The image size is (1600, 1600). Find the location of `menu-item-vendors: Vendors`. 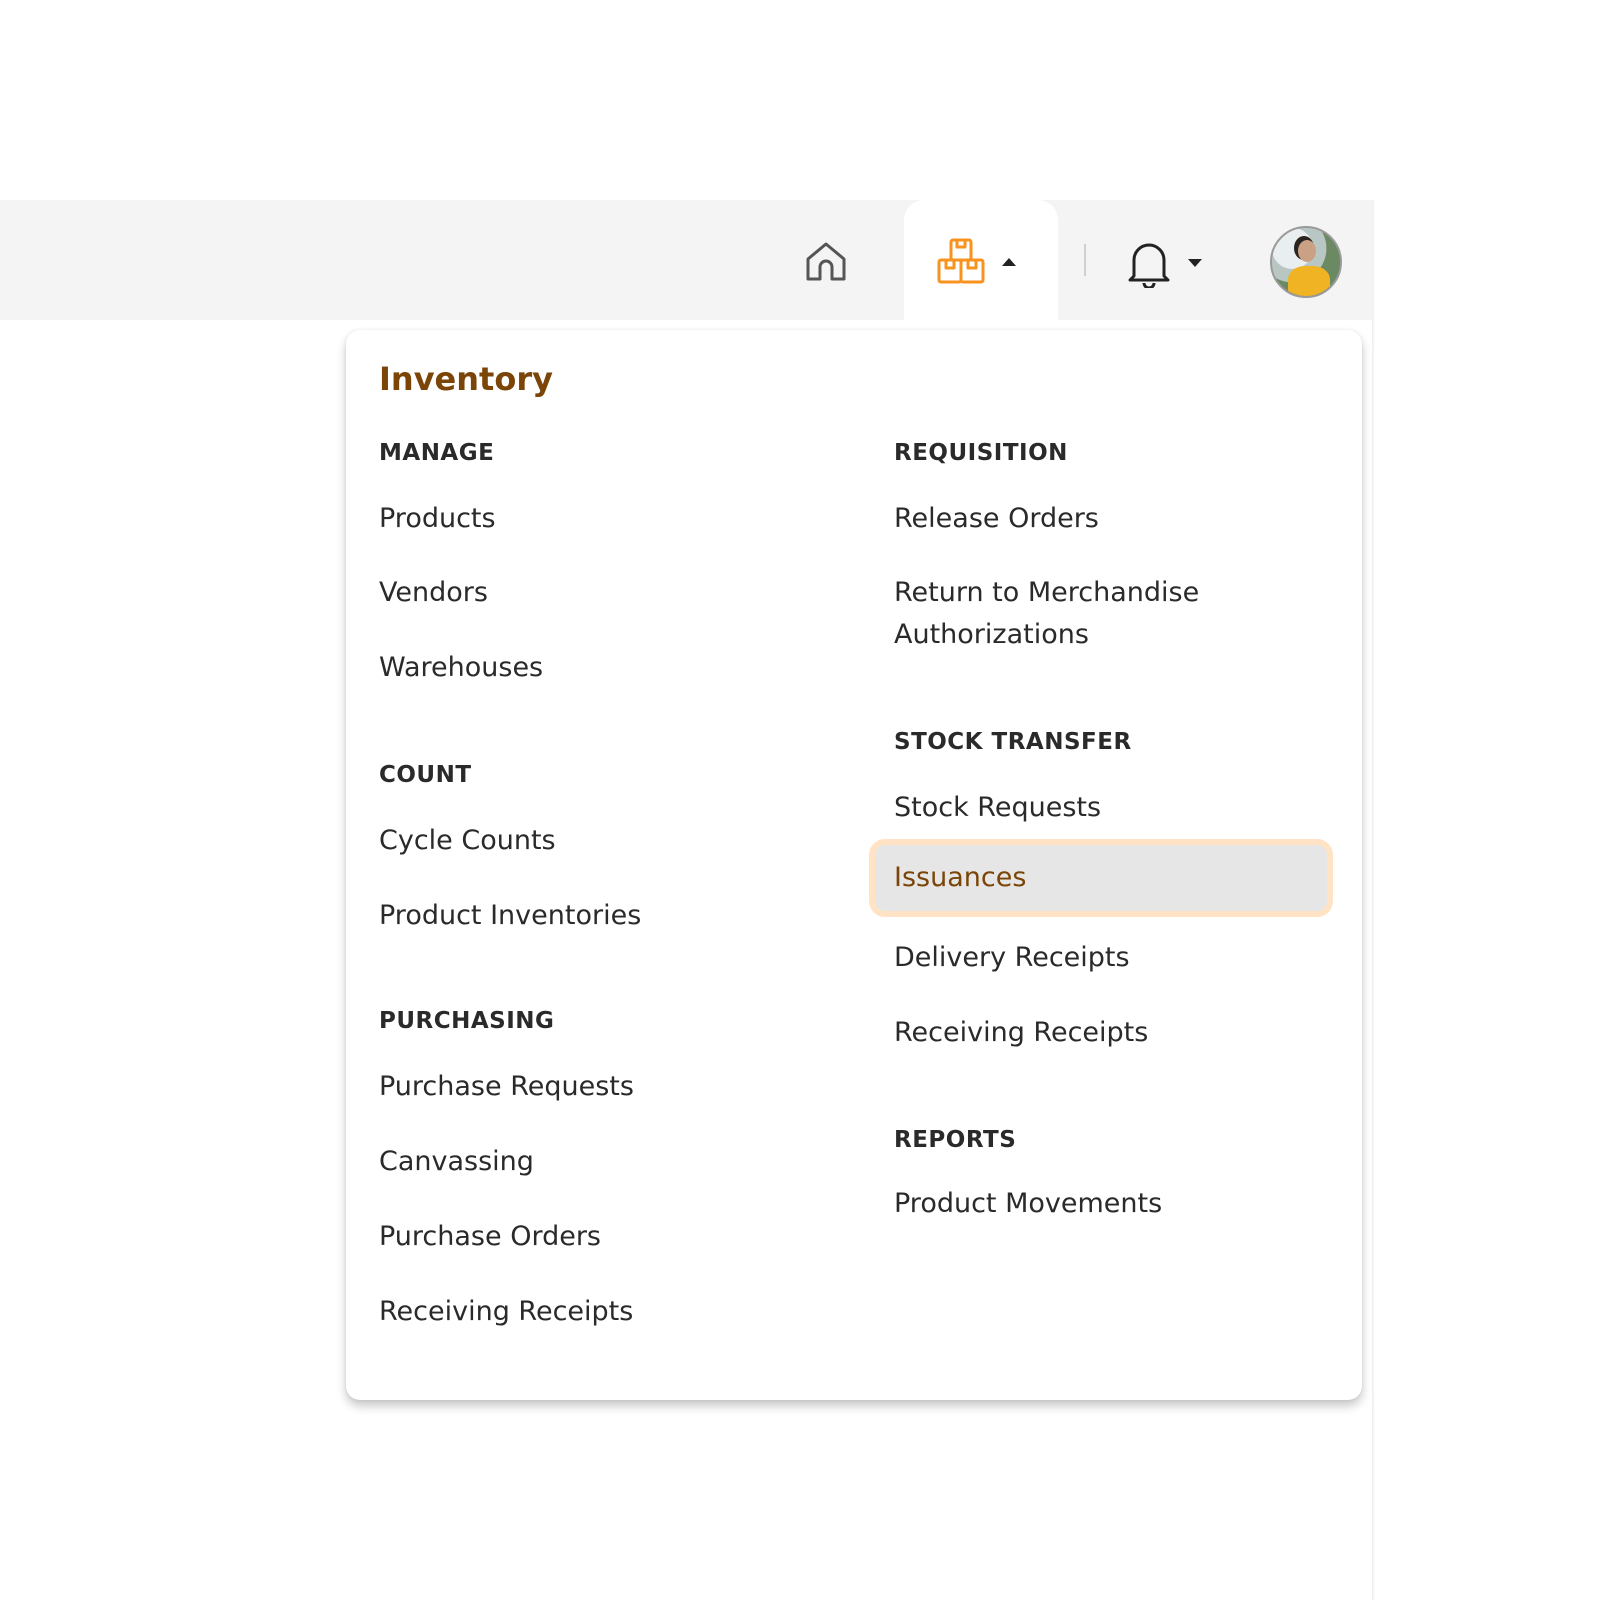

menu-item-vendors: Vendors is located at coordinates (433, 593).